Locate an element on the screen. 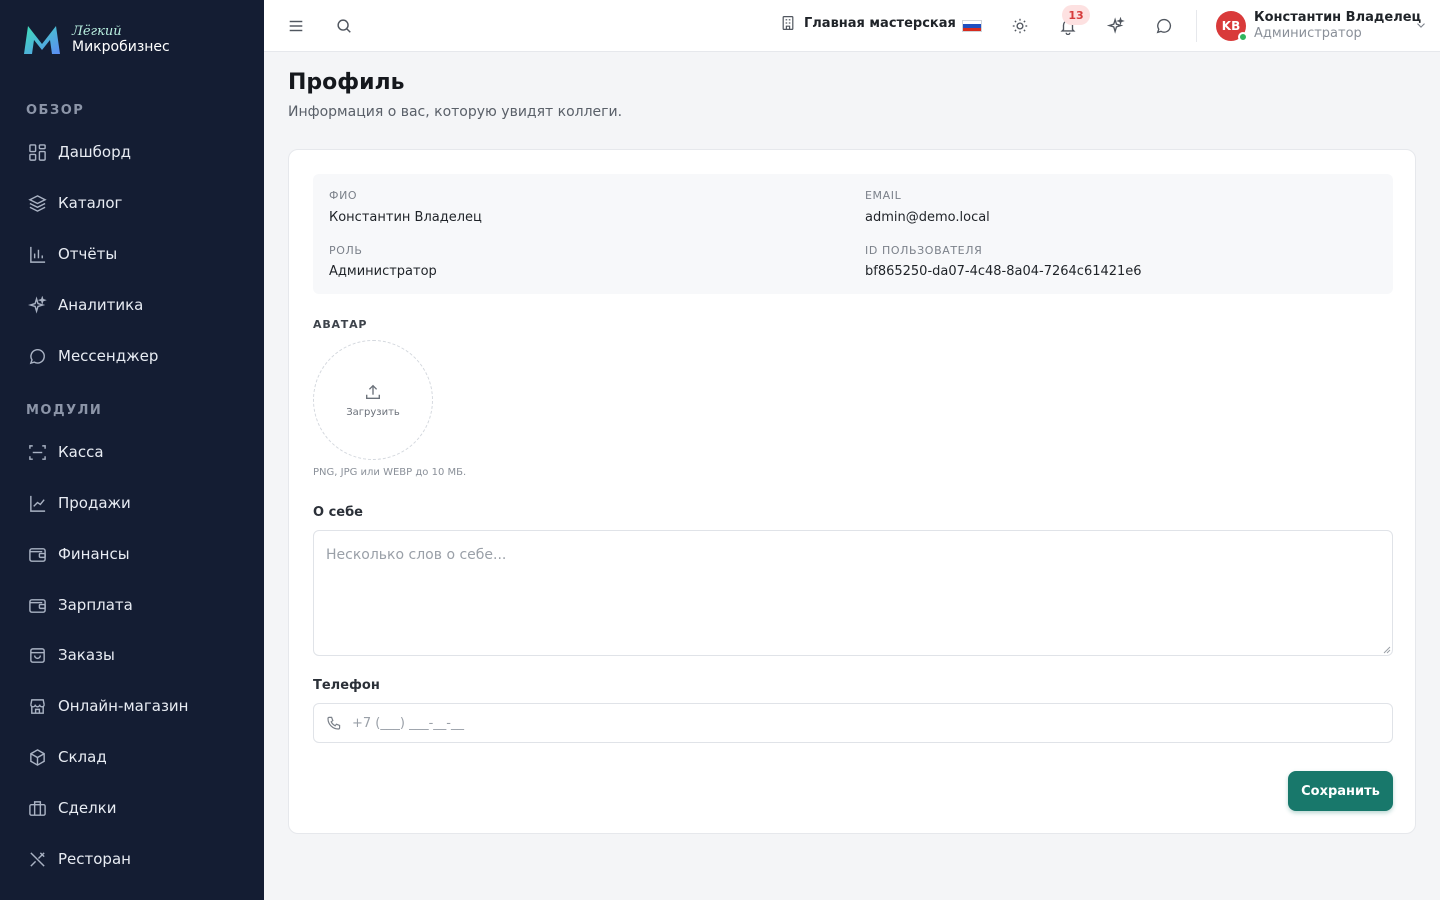  save-button: Сохранить is located at coordinates (1340, 791).